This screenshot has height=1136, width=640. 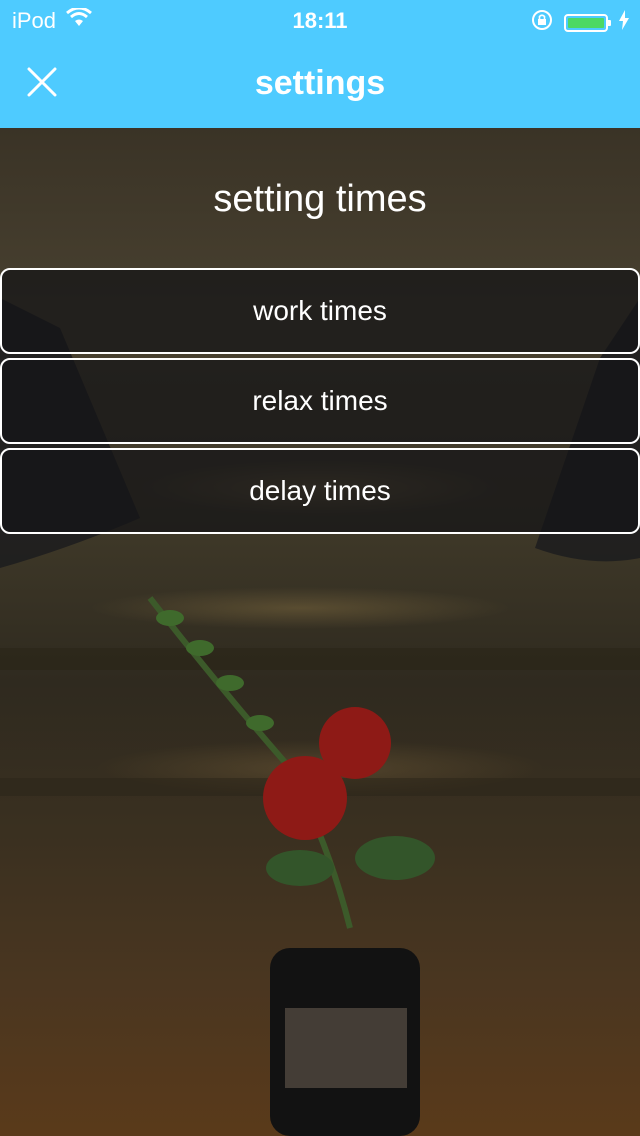 What do you see at coordinates (624, 23) in the screenshot?
I see `charging-bolt-icon` at bounding box center [624, 23].